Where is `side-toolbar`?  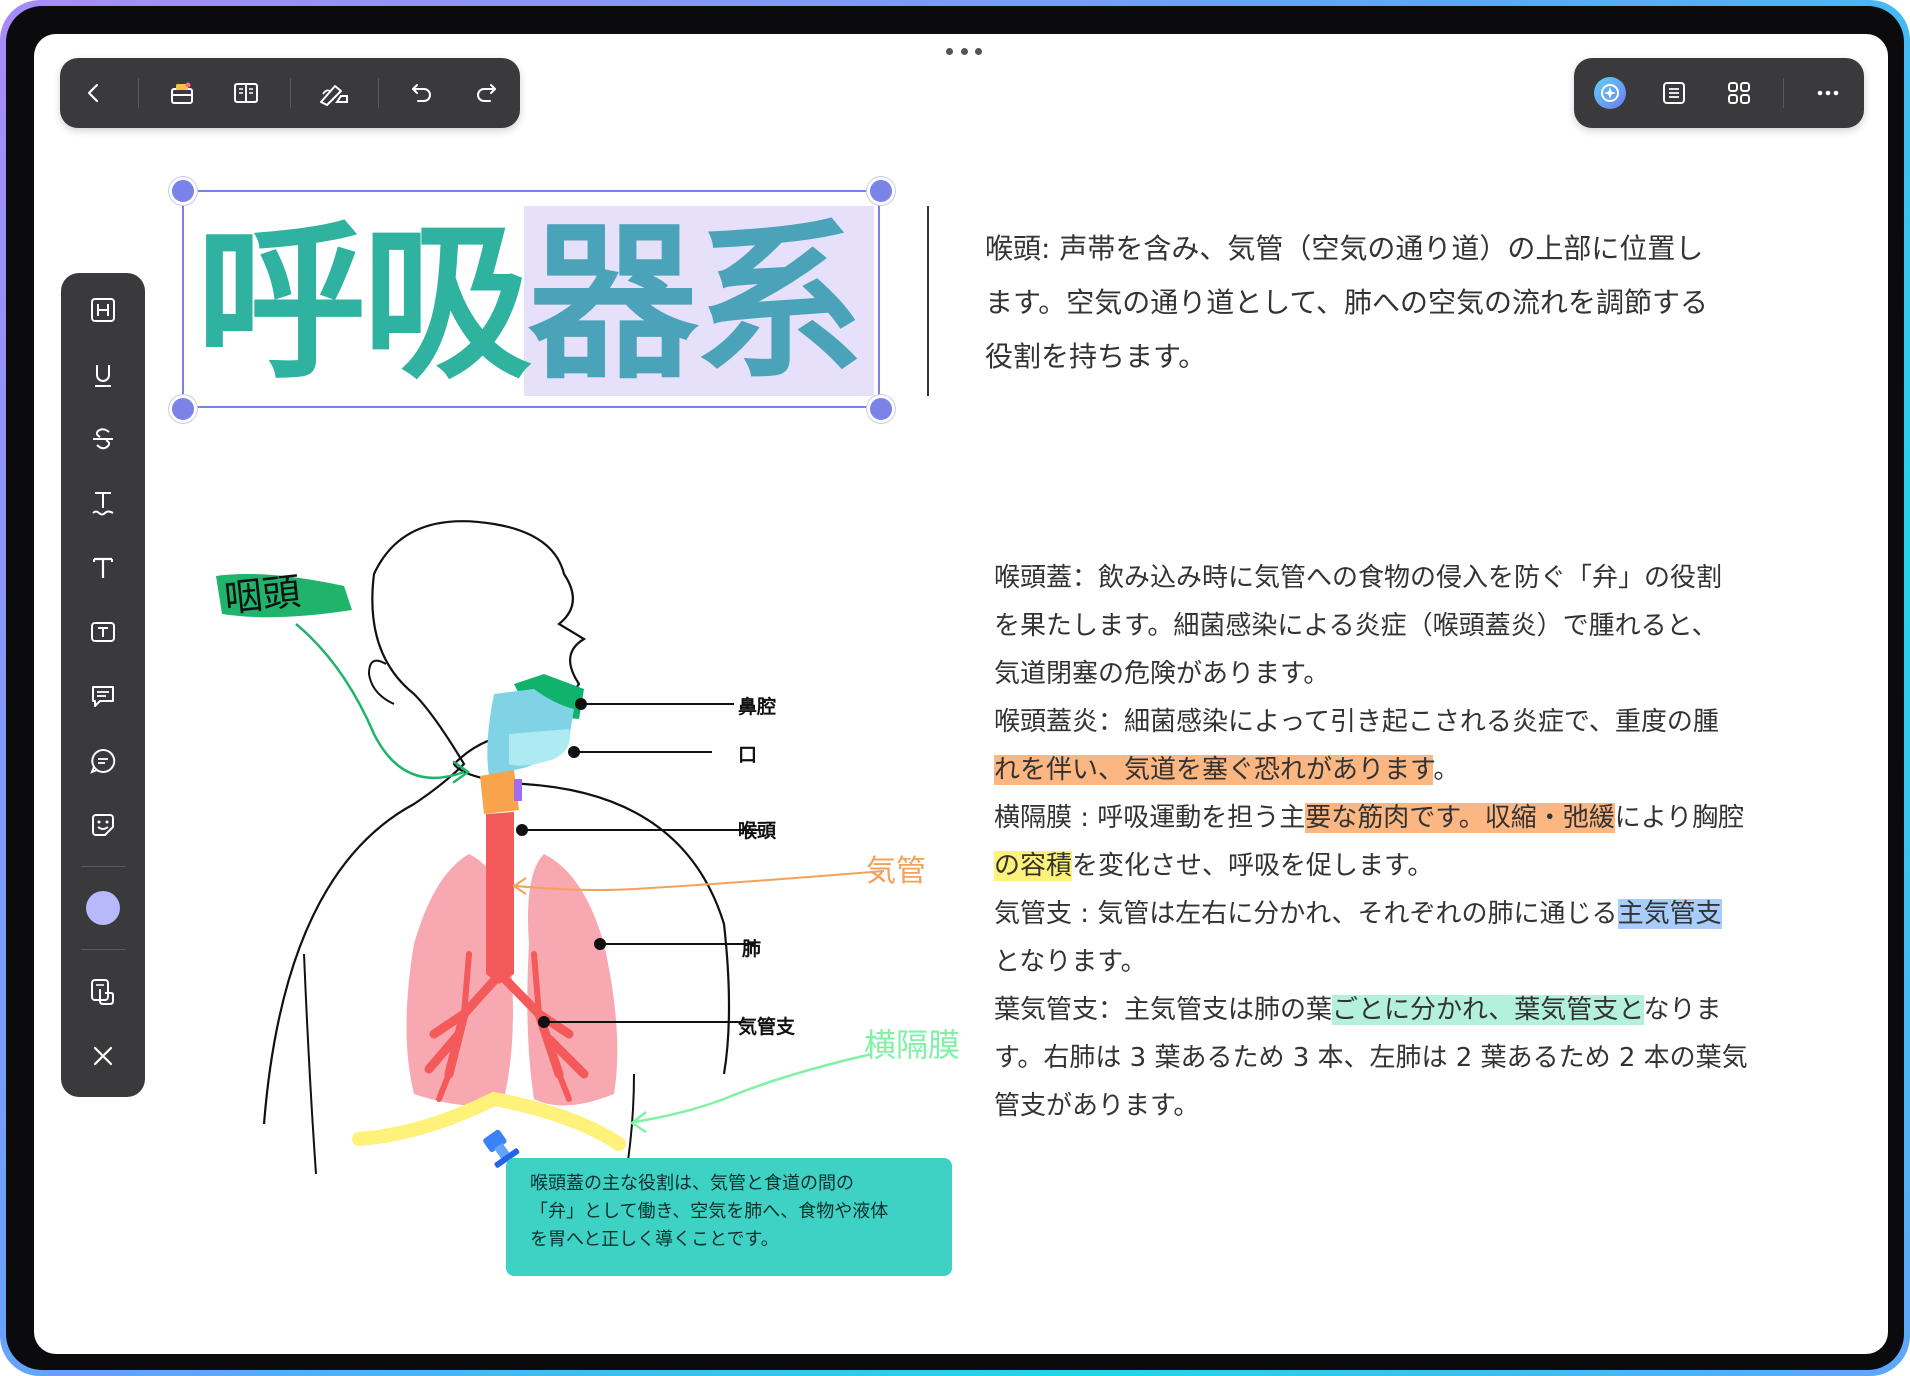 side-toolbar is located at coordinates (103, 685).